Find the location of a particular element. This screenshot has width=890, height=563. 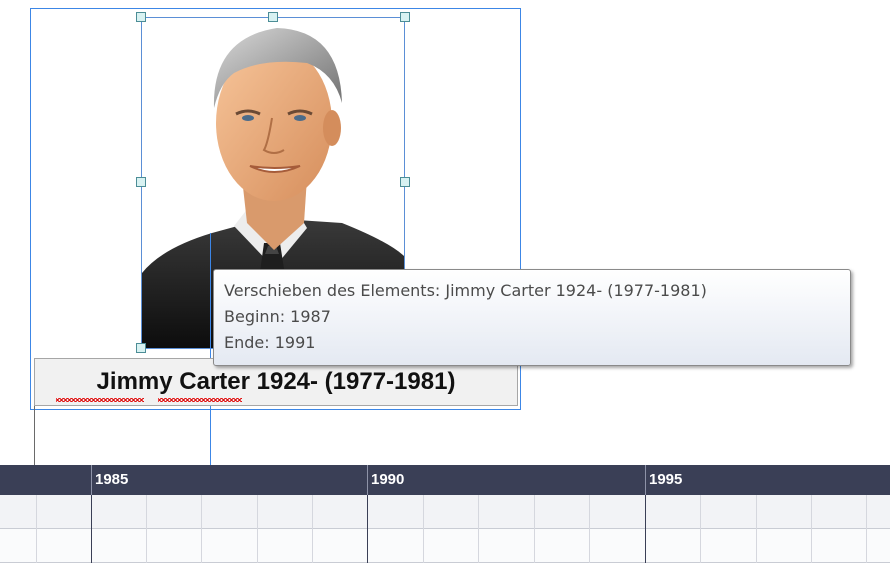

resize-handle-top-right is located at coordinates (405, 17).